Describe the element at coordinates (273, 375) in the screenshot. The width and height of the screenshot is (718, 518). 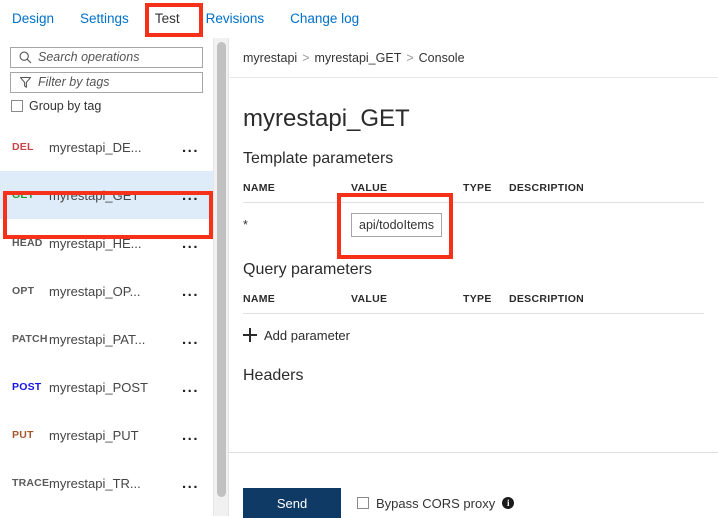
I see `headers-heading: Headers` at that location.